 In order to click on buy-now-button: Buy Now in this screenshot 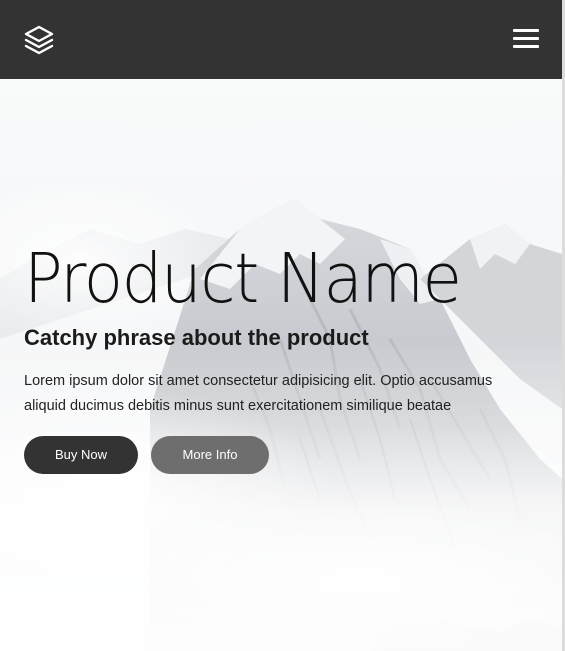, I will do `click(81, 455)`.